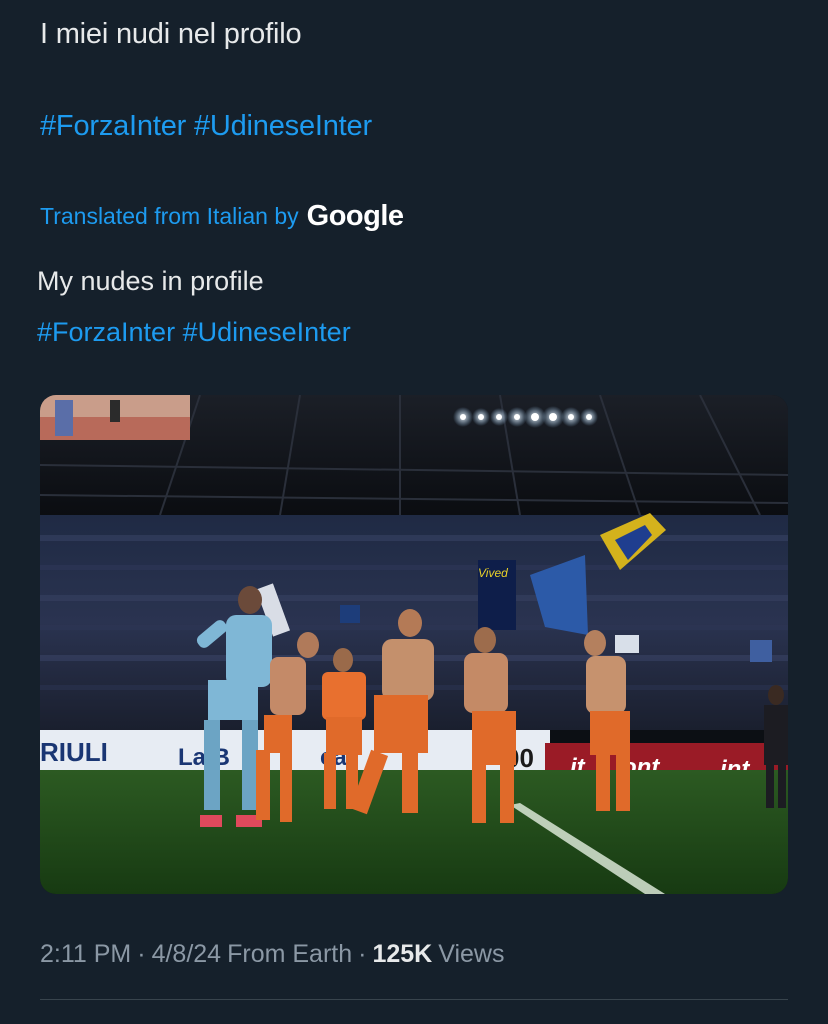 The width and height of the screenshot is (828, 1024). What do you see at coordinates (471, 954) in the screenshot?
I see `views-label: Views` at bounding box center [471, 954].